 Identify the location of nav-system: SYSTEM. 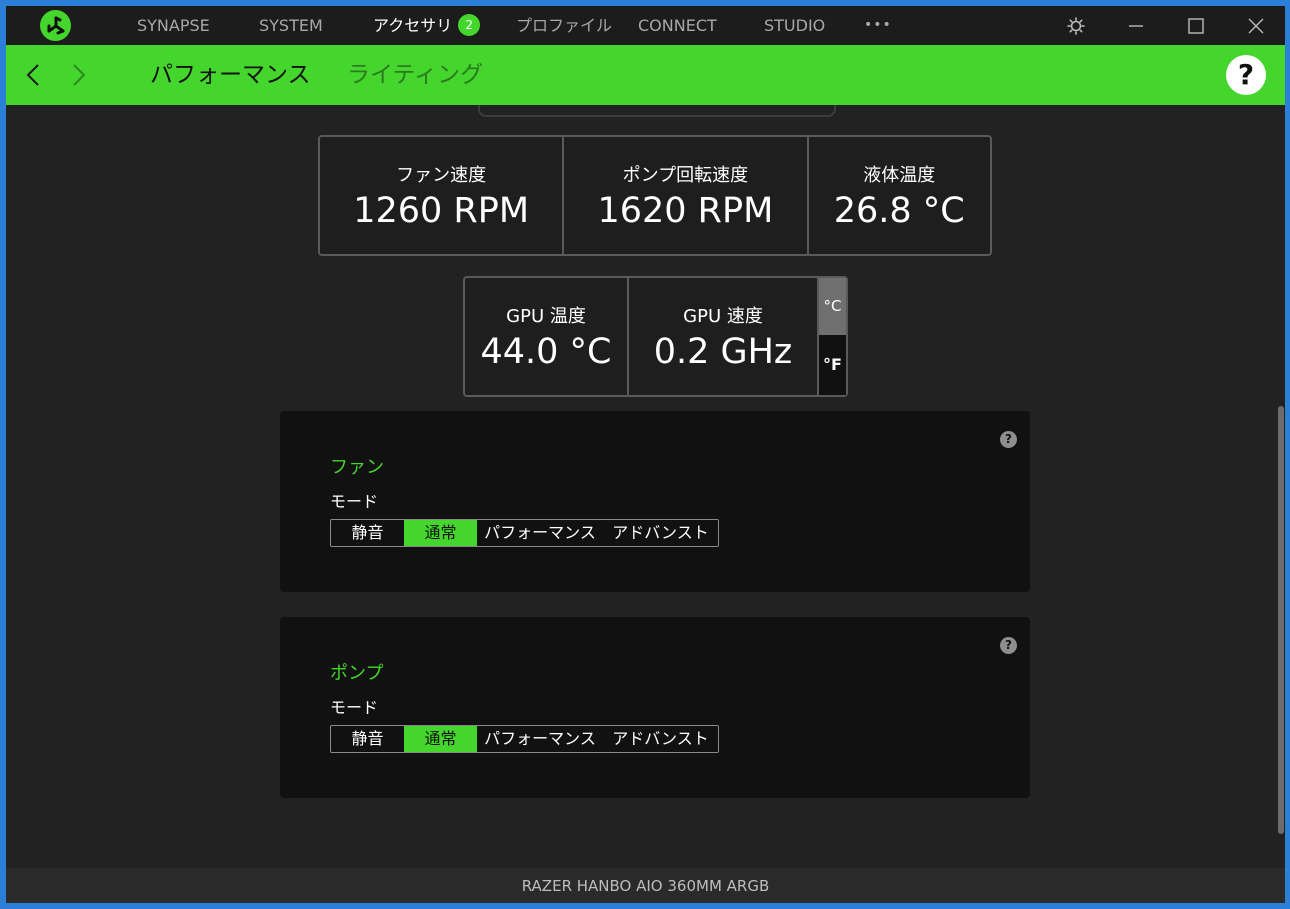
(291, 25).